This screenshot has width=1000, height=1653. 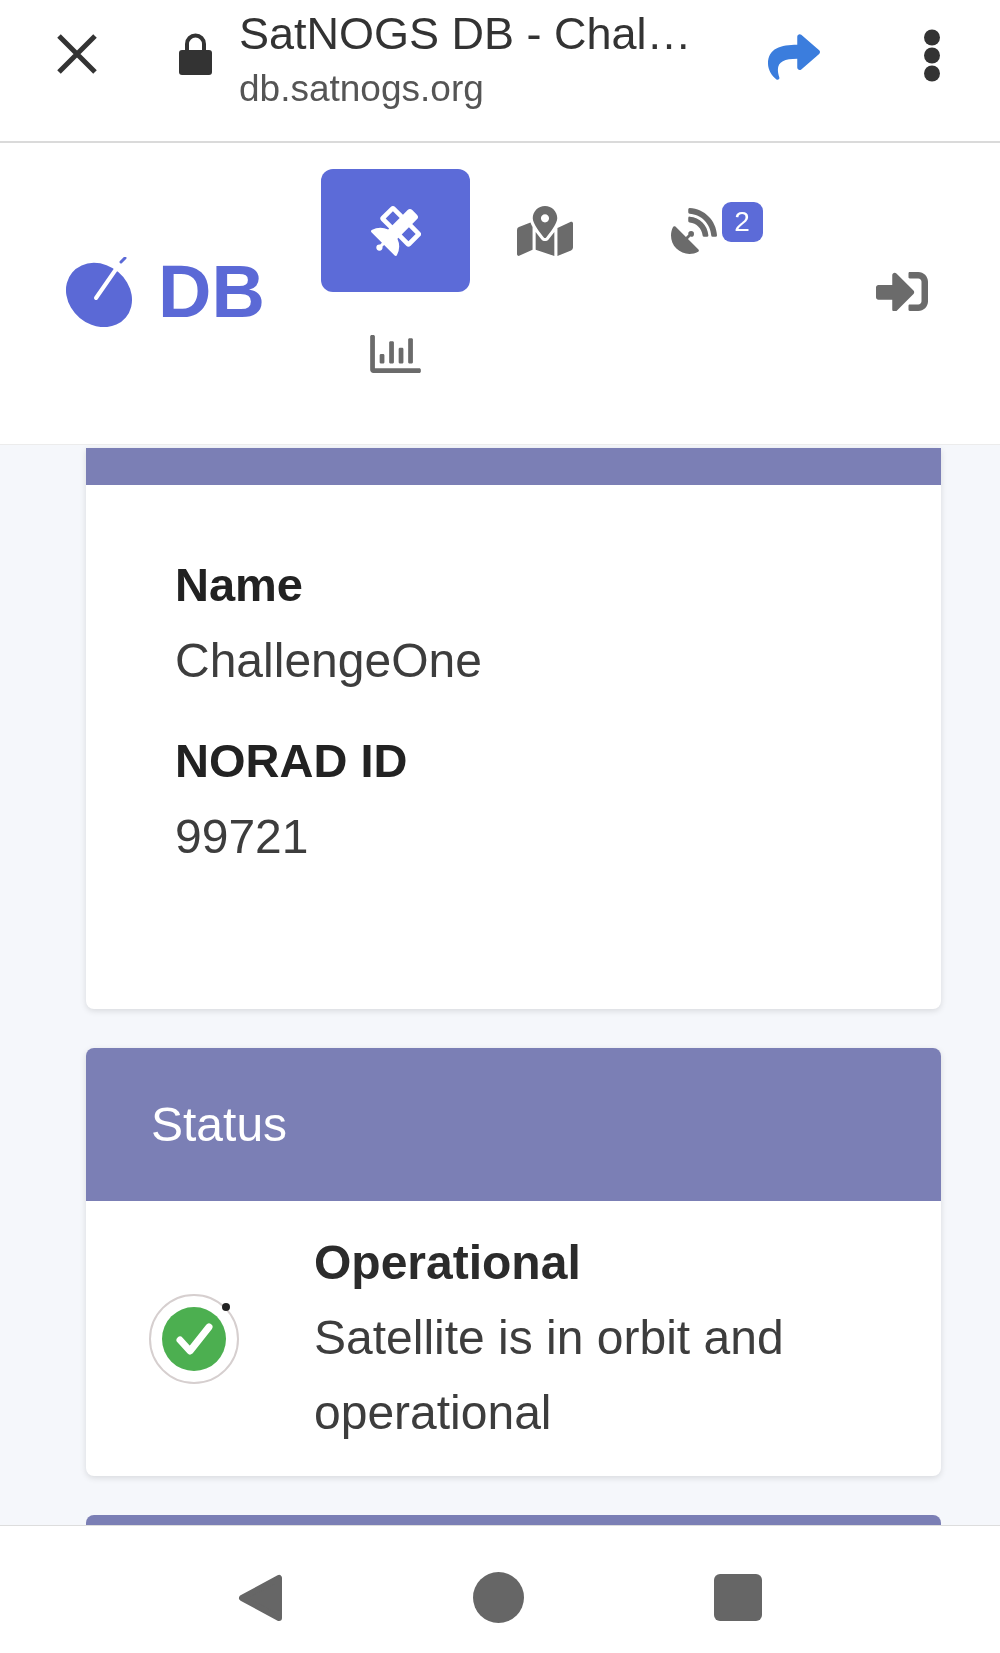 What do you see at coordinates (239, 585) in the screenshot?
I see `field-label: Name` at bounding box center [239, 585].